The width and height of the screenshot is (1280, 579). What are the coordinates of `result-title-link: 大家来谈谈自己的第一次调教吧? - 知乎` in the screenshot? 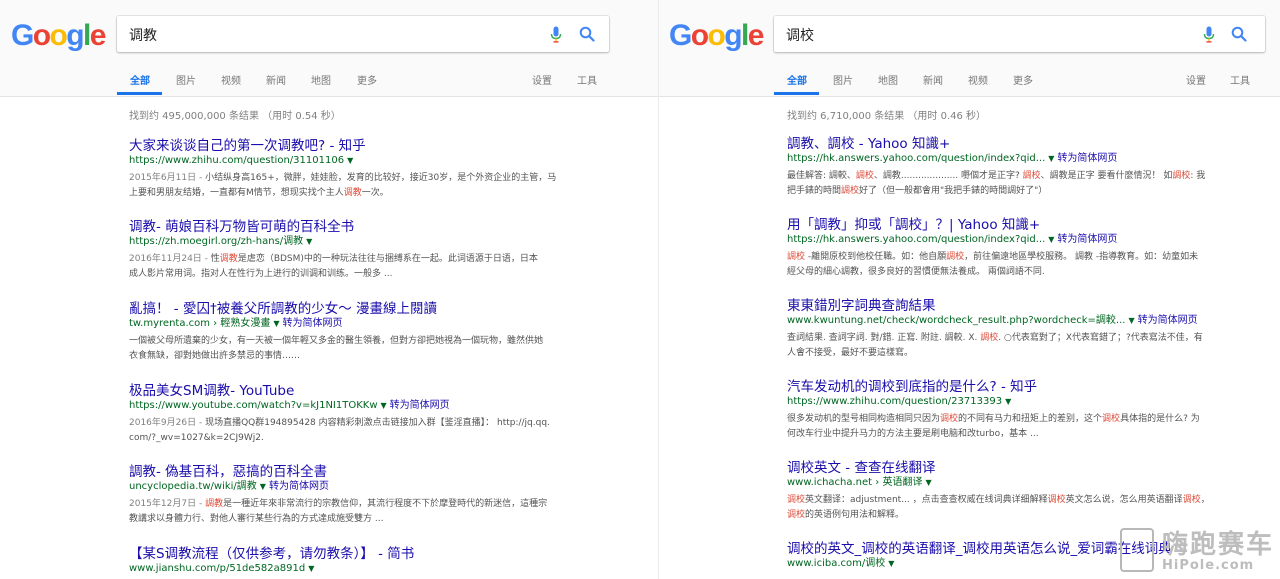 It's located at (349, 146).